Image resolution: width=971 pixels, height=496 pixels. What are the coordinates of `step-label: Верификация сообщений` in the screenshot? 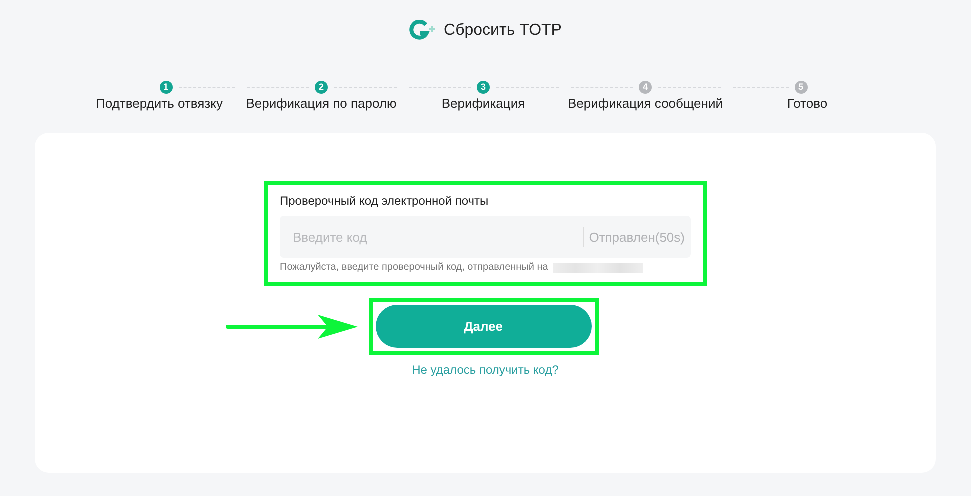 It's located at (645, 103).